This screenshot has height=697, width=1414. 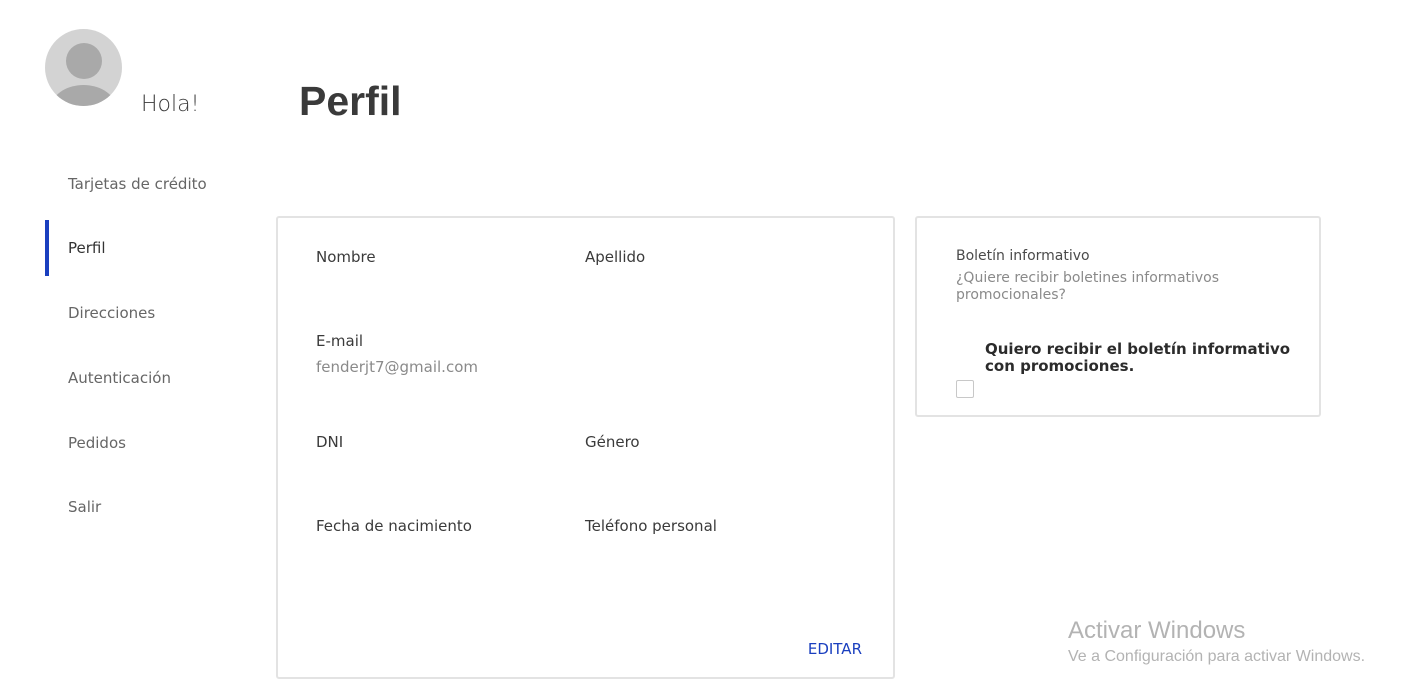 I want to click on page-title: Perfil, so click(x=350, y=101).